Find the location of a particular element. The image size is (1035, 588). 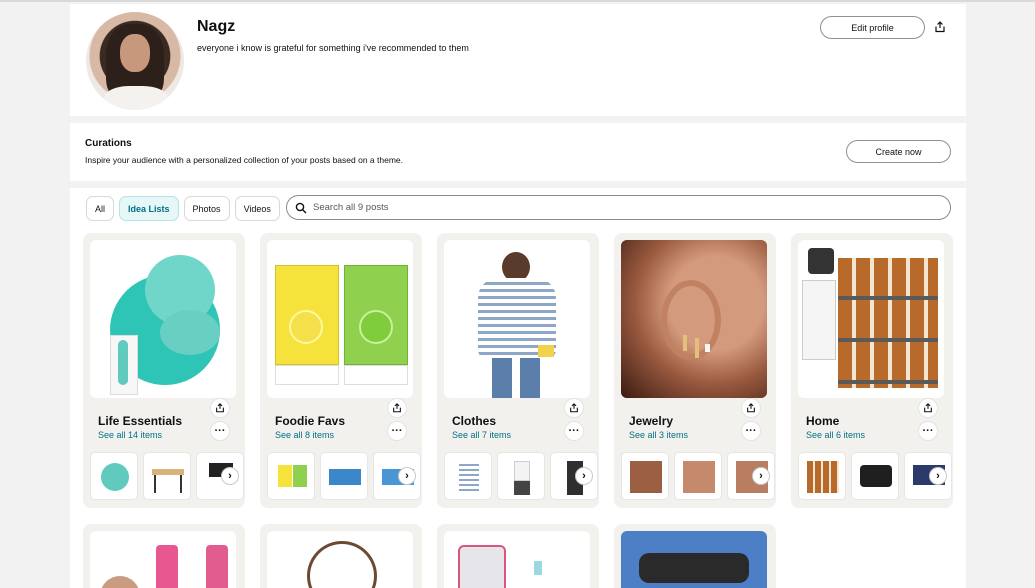

see-all-link: See all 3 items is located at coordinates (658, 435).